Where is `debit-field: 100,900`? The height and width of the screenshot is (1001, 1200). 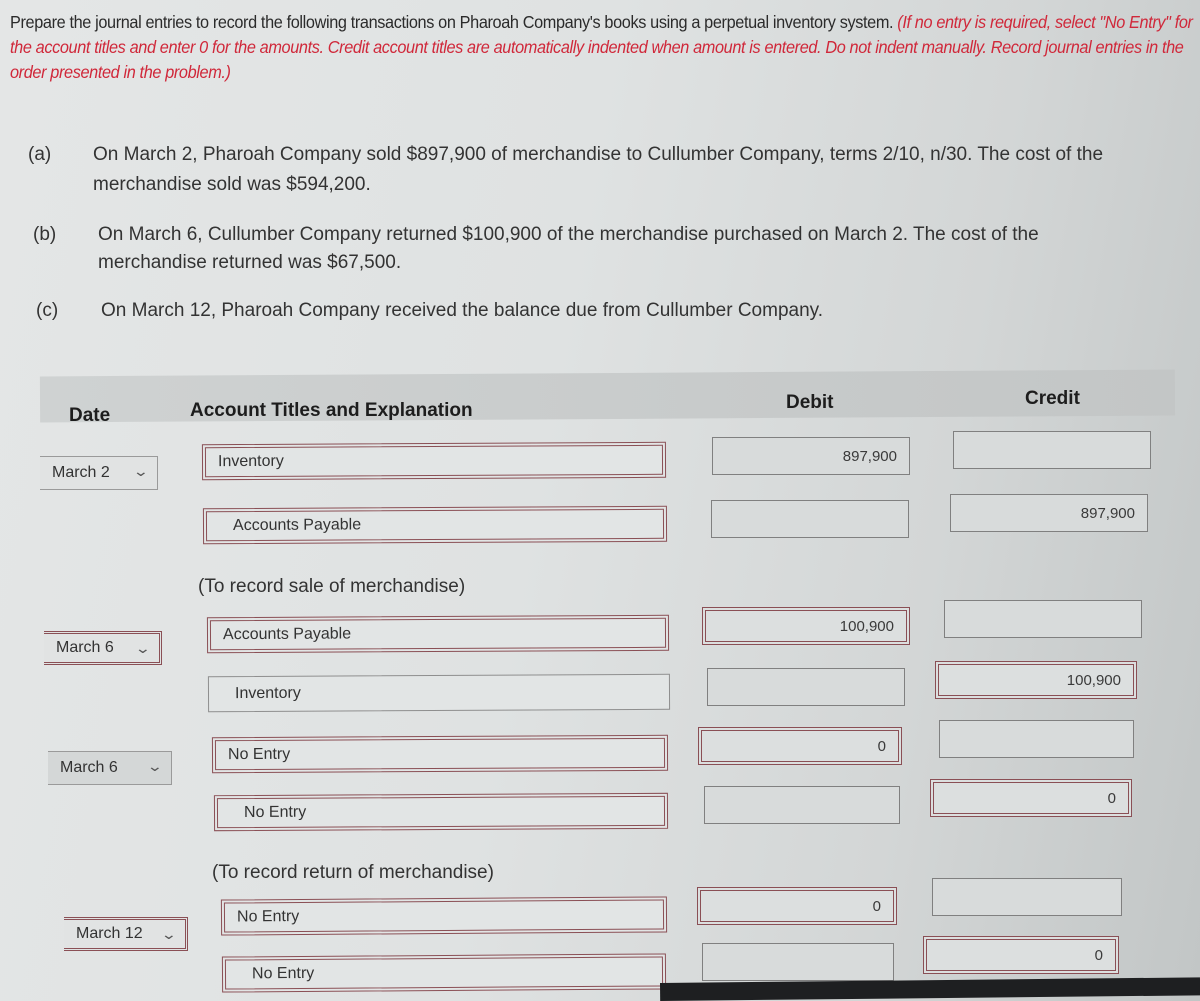
debit-field: 100,900 is located at coordinates (806, 626).